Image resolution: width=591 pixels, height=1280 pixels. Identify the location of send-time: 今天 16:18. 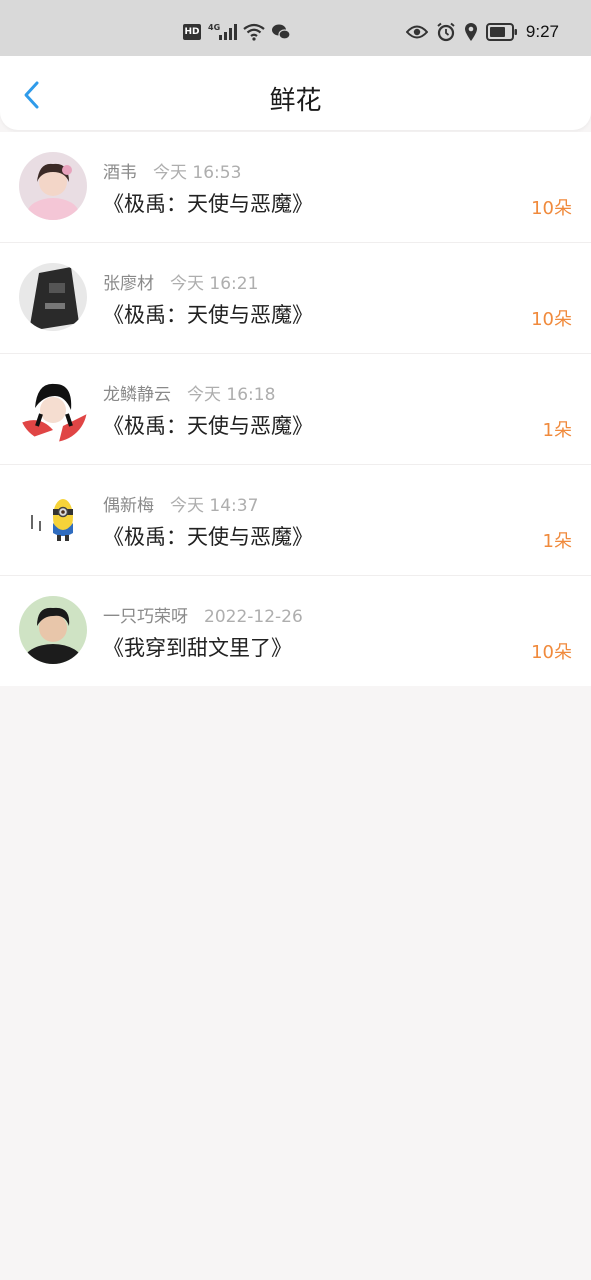
(231, 395).